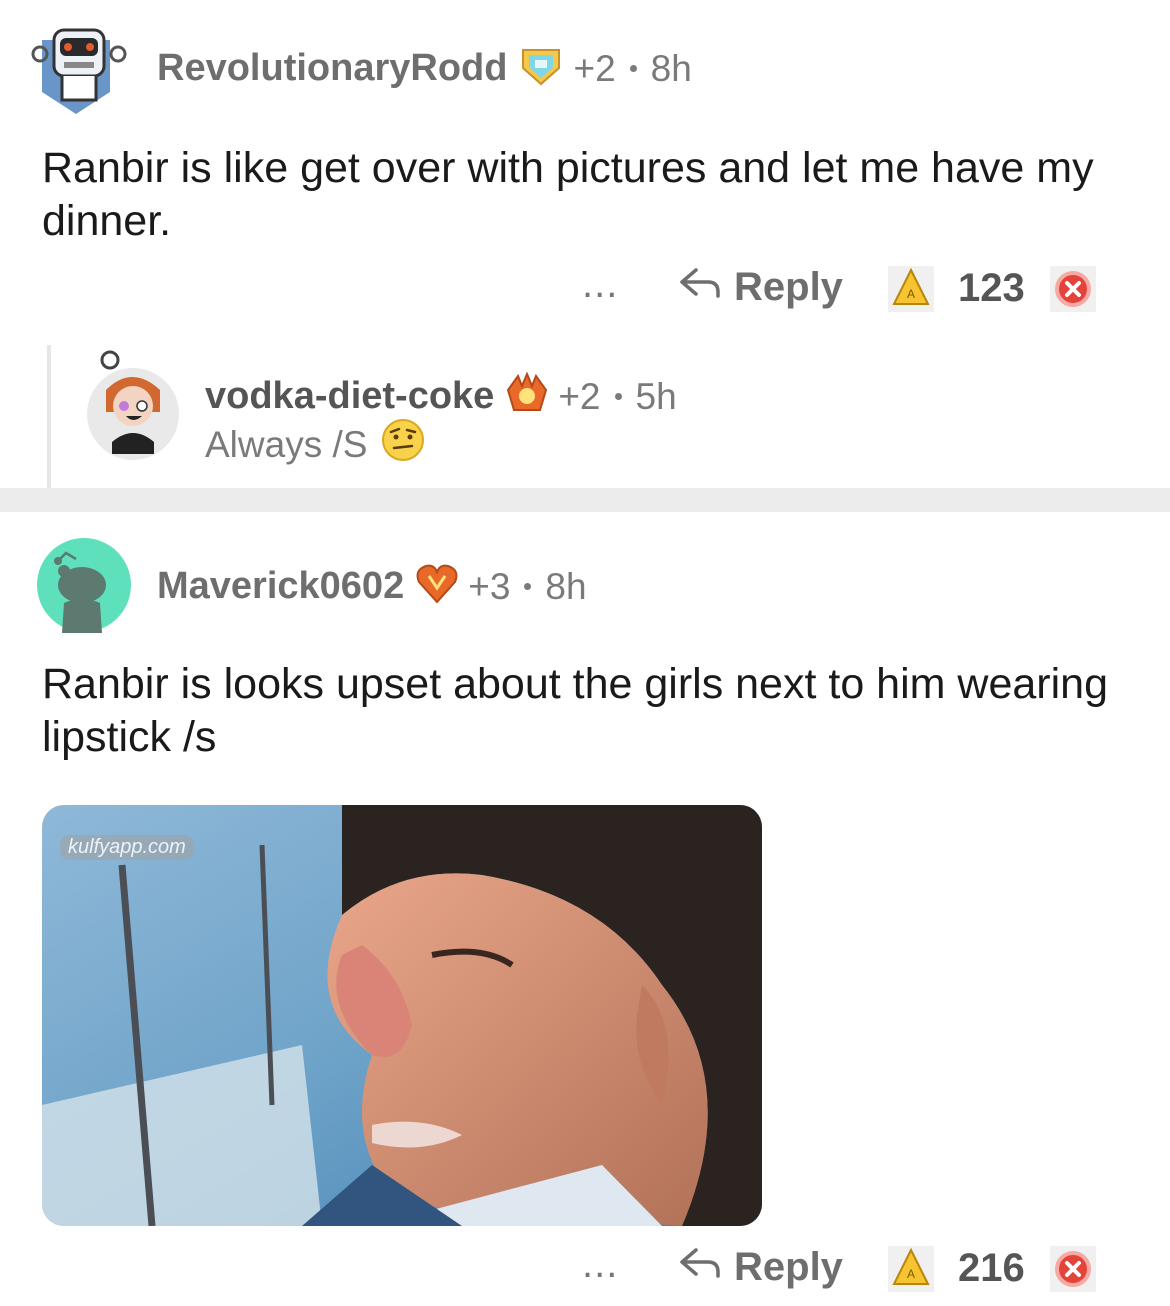 The image size is (1170, 1306). Describe the element at coordinates (49, 416) in the screenshot. I see `thread-line` at that location.